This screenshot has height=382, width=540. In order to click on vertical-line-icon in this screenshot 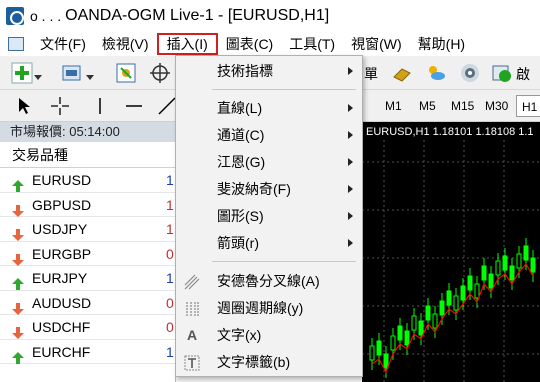, I will do `click(100, 106)`.